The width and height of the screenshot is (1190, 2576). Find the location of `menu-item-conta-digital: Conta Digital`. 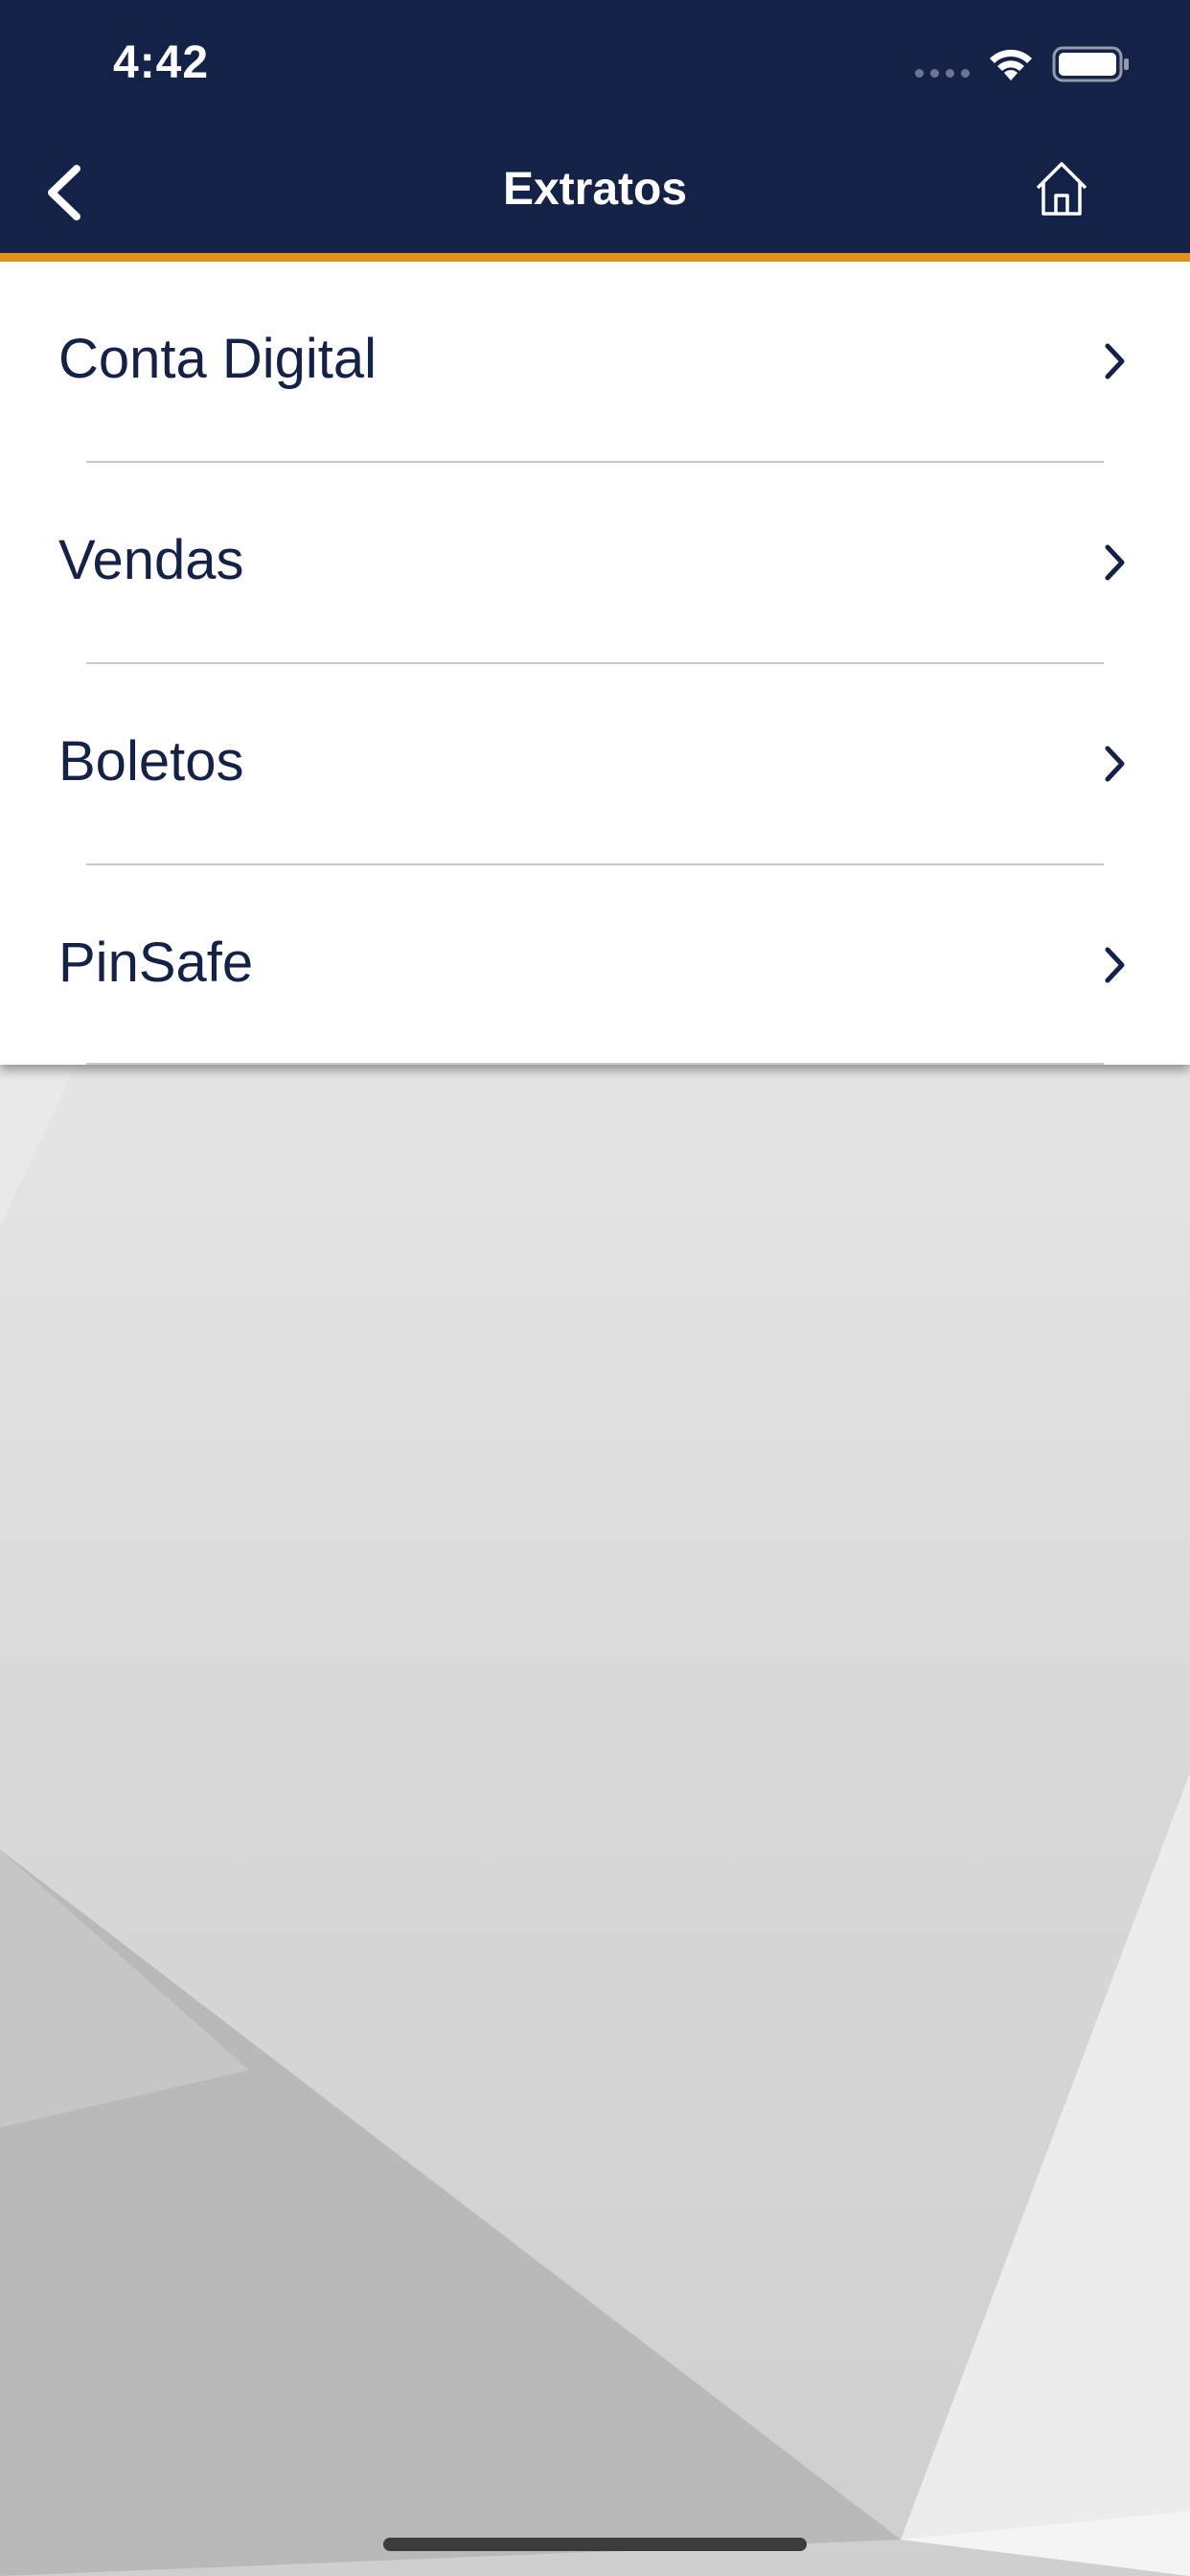

menu-item-conta-digital: Conta Digital is located at coordinates (595, 362).